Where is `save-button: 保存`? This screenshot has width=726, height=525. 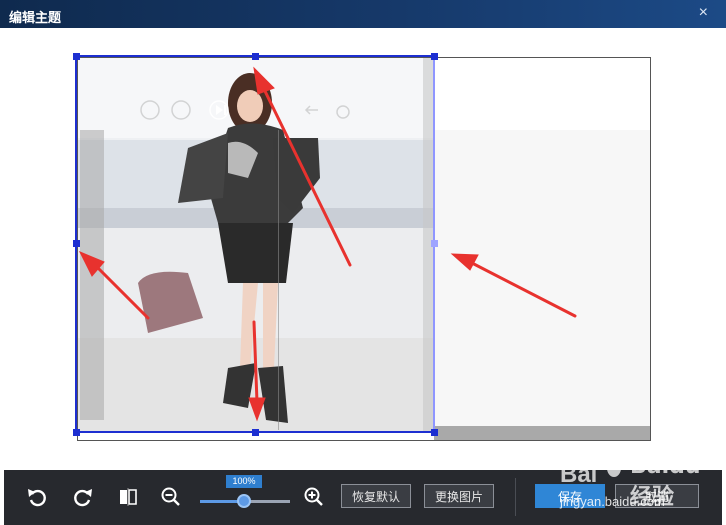
save-button: 保存 is located at coordinates (570, 496).